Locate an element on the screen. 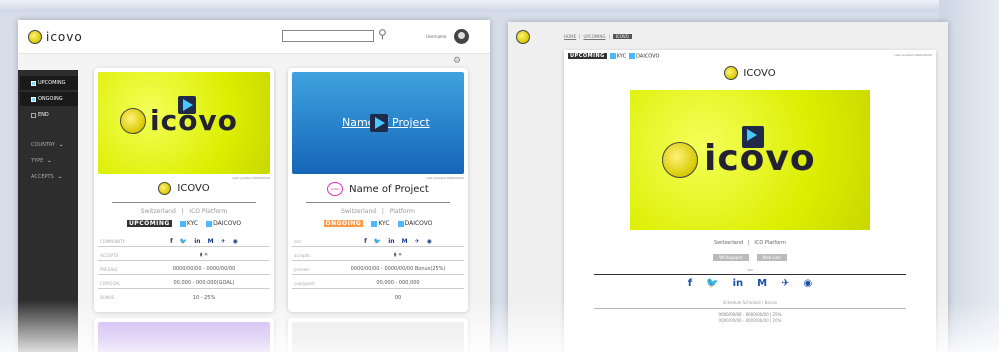 The width and height of the screenshot is (999, 352). filter-label: ACCEPTS is located at coordinates (42, 177).